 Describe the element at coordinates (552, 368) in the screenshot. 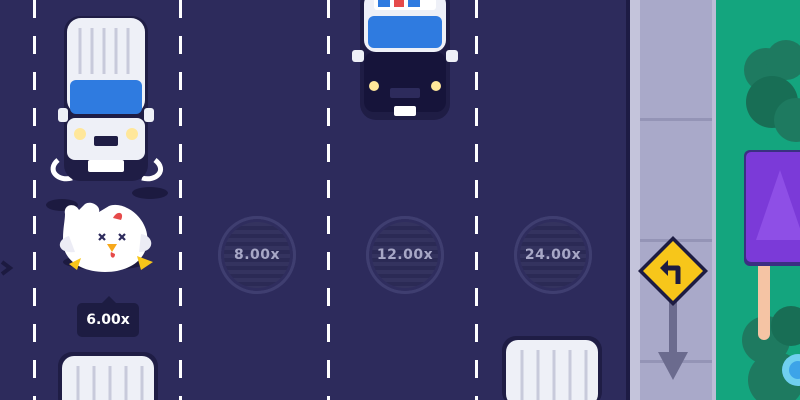

I see `white-truck-bottom-right` at that location.